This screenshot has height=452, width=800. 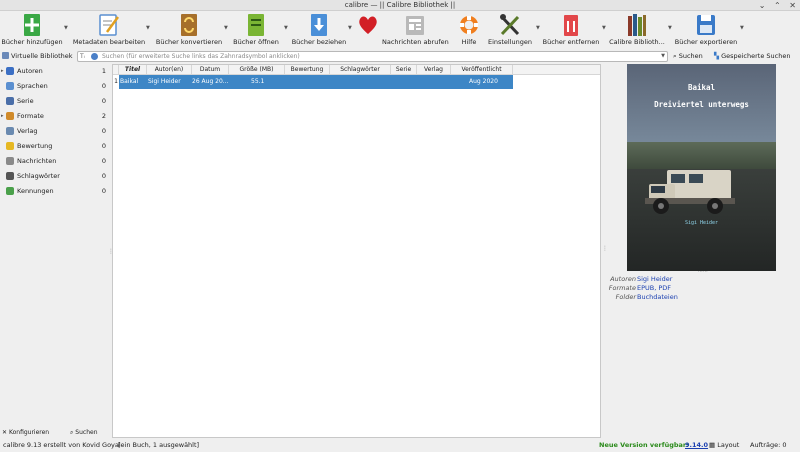 I want to click on add-books-button: ▼ Bücher hinzufügen, so click(x=34, y=30).